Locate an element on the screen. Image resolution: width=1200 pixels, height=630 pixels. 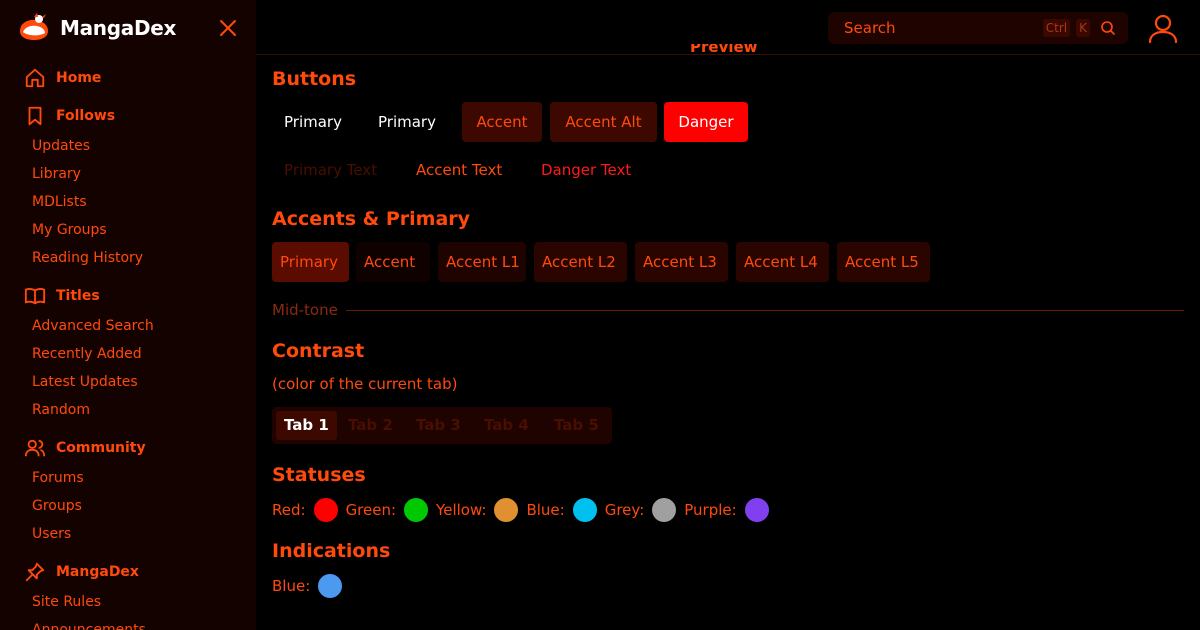
status-label: Red: is located at coordinates (289, 510).